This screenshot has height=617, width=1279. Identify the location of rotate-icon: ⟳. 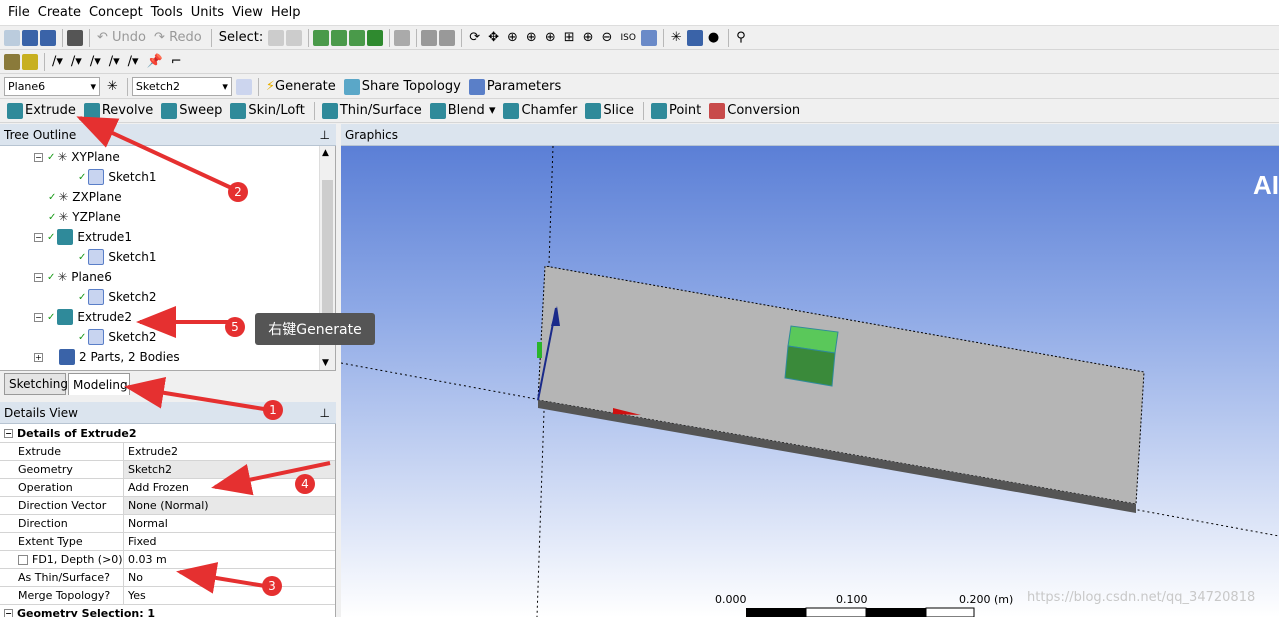
(474, 38).